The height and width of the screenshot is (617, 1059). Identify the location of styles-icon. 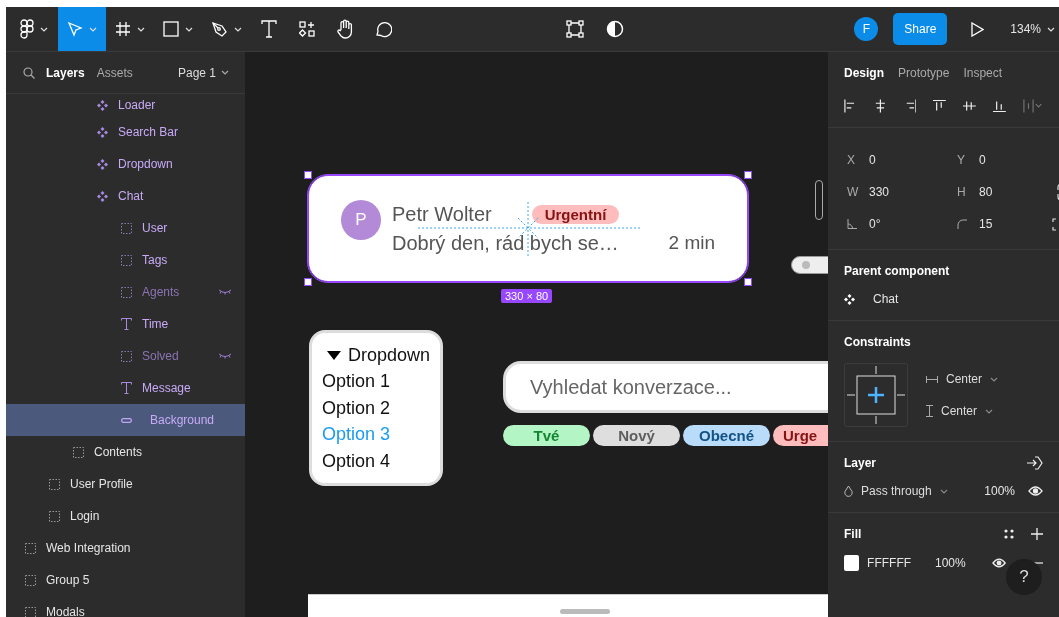
(1009, 534).